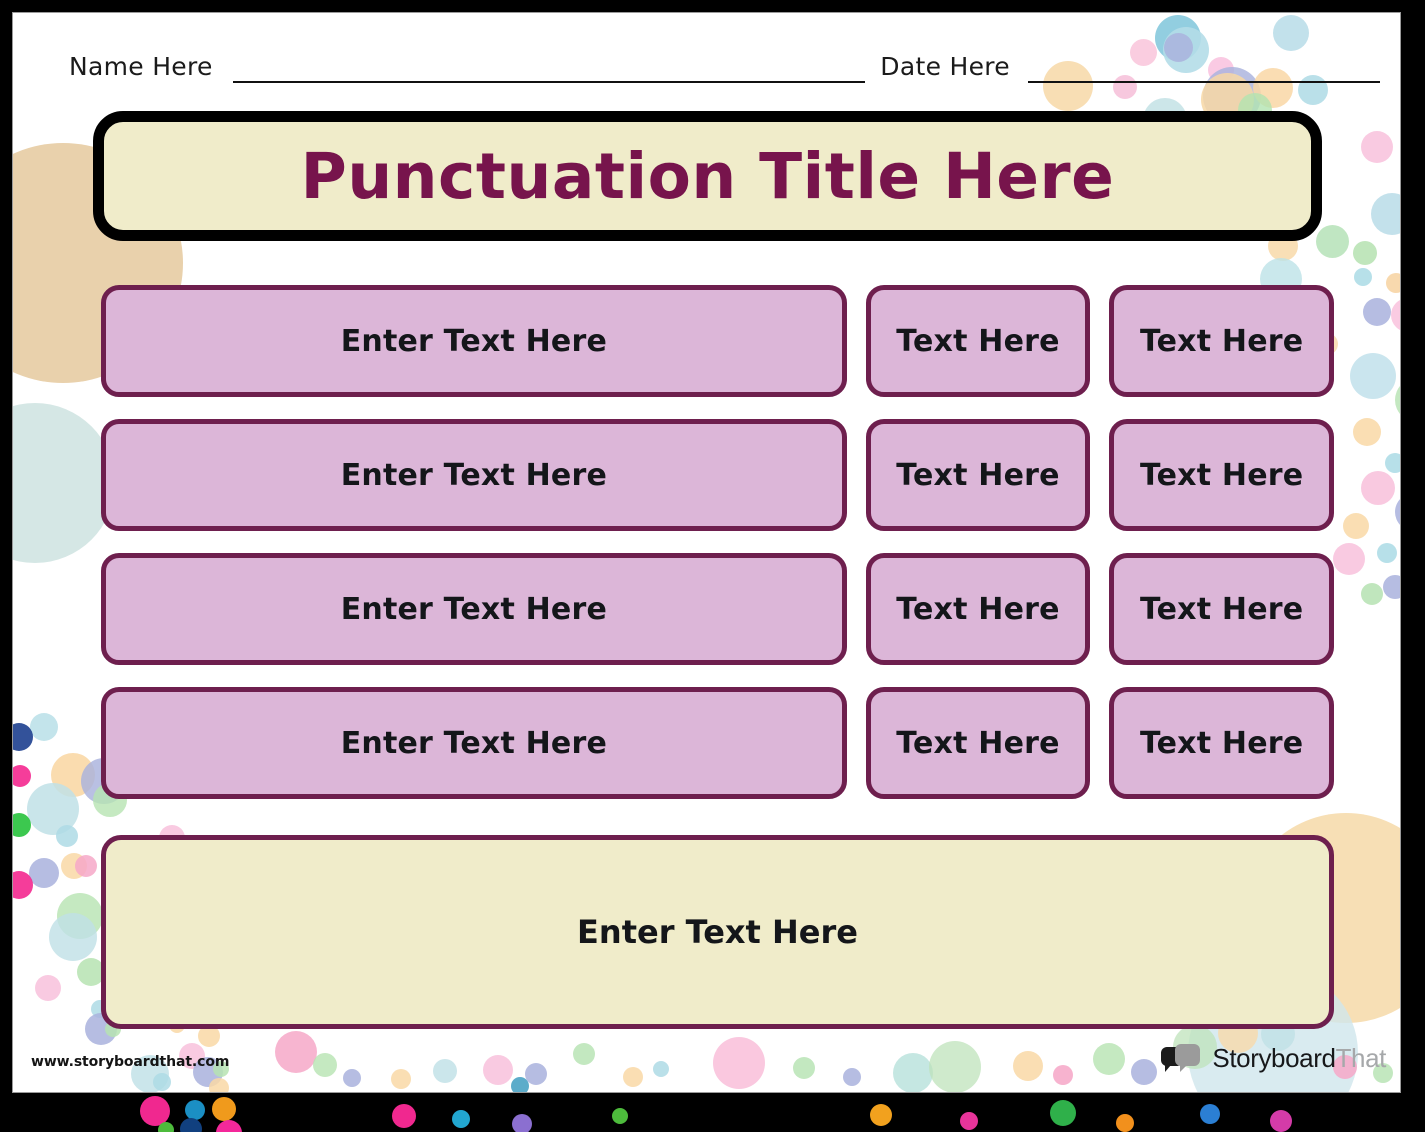 The width and height of the screenshot is (1425, 1132). I want to click on date-label: Date Here, so click(945, 66).